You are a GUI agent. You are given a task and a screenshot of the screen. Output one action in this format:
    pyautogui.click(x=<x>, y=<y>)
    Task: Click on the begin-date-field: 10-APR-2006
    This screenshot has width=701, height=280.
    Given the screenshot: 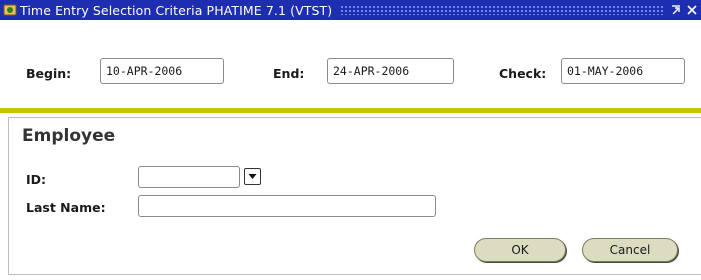 What is the action you would take?
    pyautogui.click(x=162, y=71)
    